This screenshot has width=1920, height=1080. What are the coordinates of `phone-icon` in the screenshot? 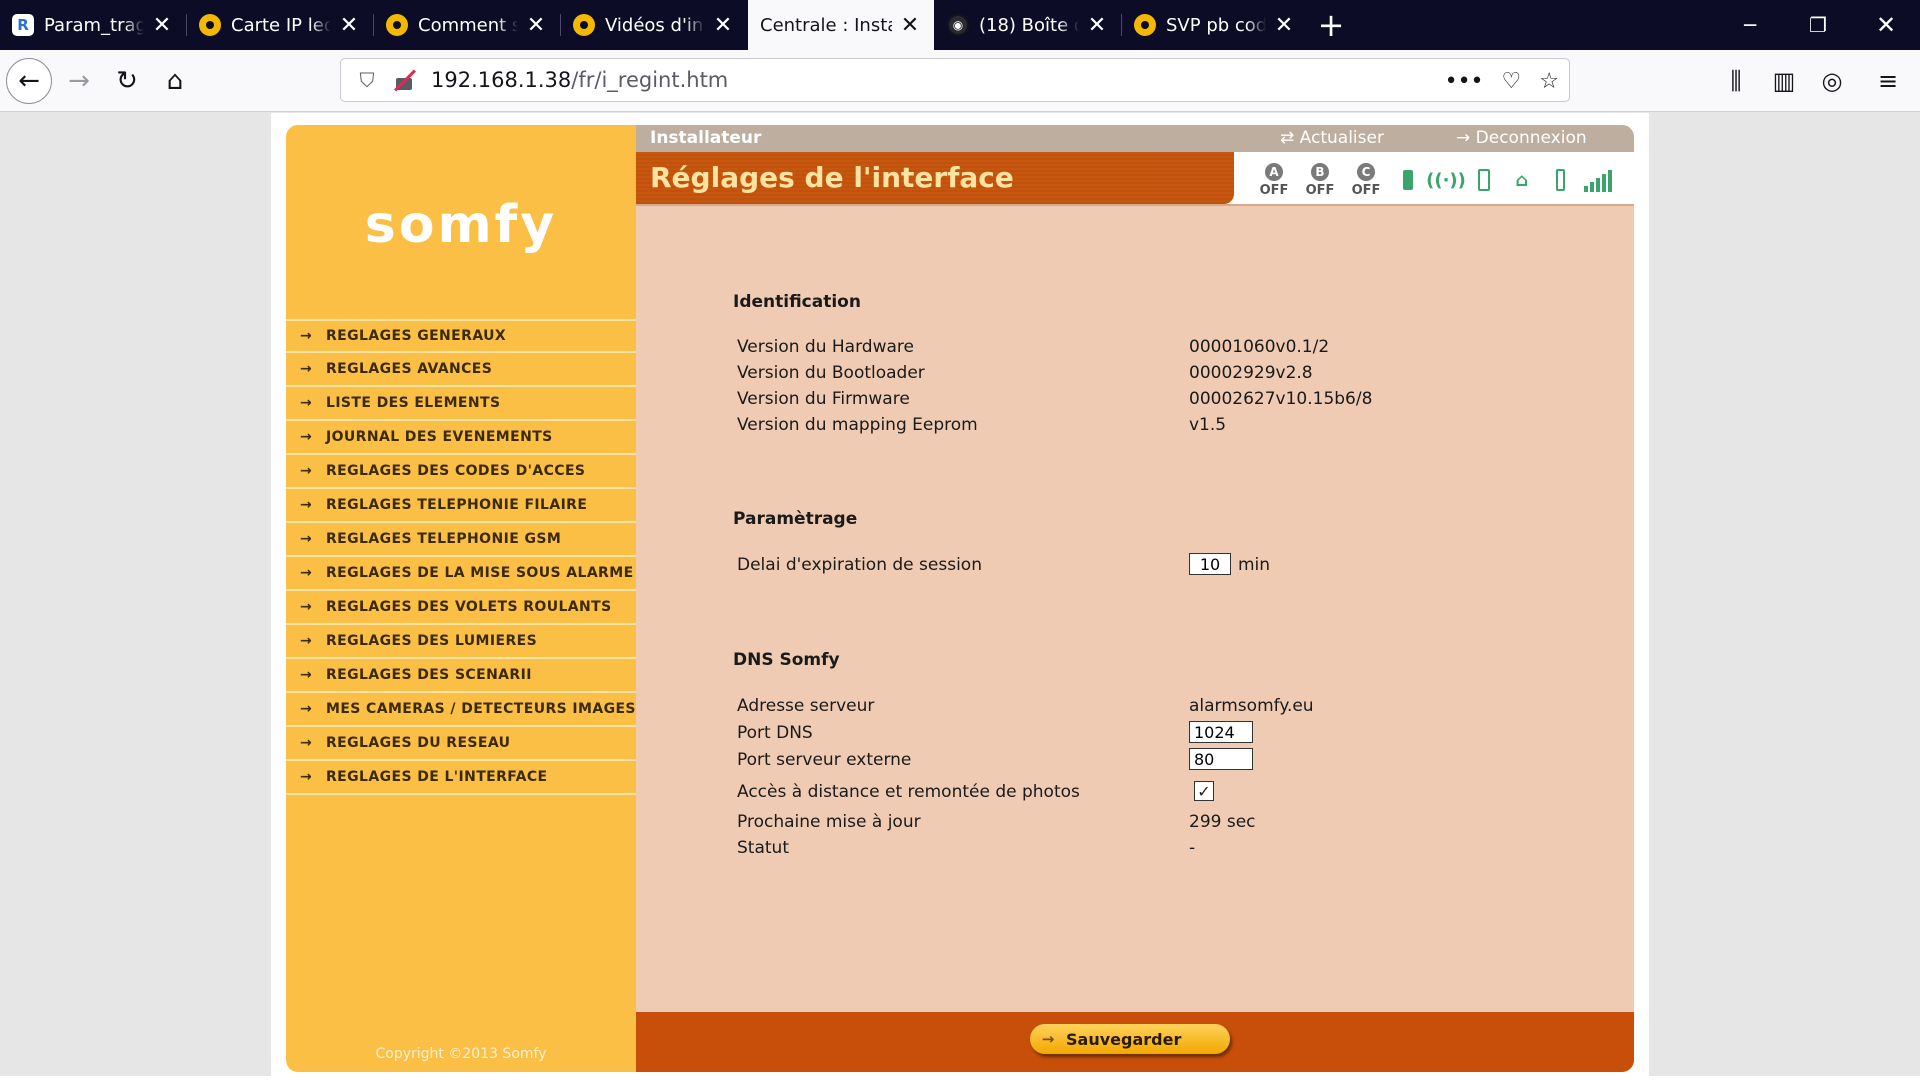 It's located at (1560, 180).